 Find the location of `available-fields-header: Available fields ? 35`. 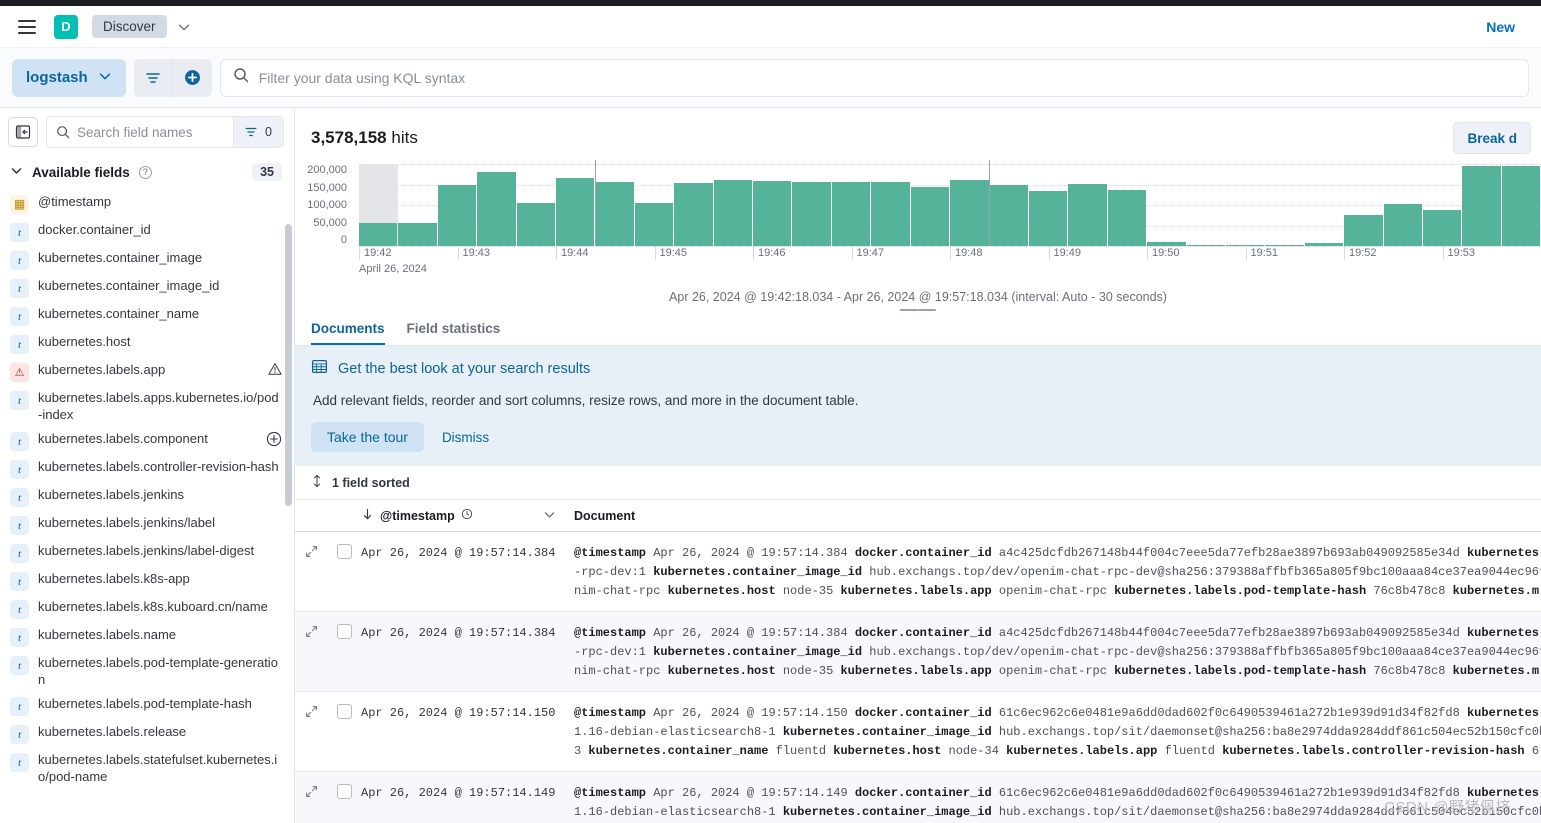

available-fields-header: Available fields ? 35 is located at coordinates (147, 172).